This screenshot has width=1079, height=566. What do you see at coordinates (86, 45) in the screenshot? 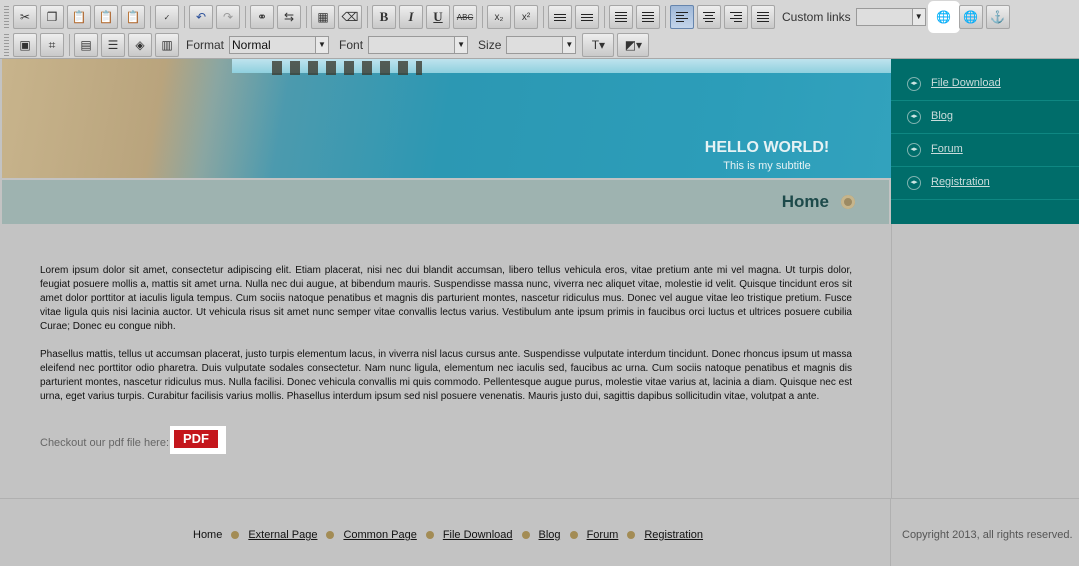
I see `table-icon: ▤` at bounding box center [86, 45].